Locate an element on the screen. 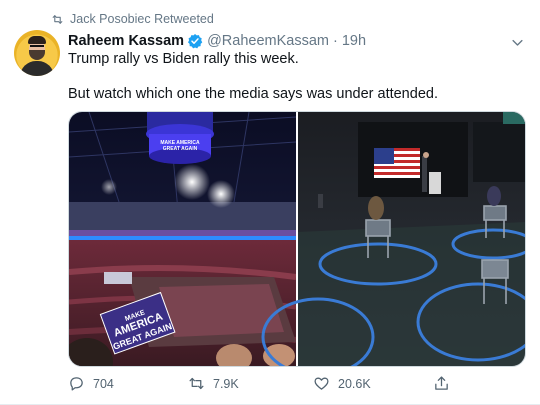 The height and width of the screenshot is (405, 540). svg-text: GREAT AGAIN is located at coordinates (180, 149).